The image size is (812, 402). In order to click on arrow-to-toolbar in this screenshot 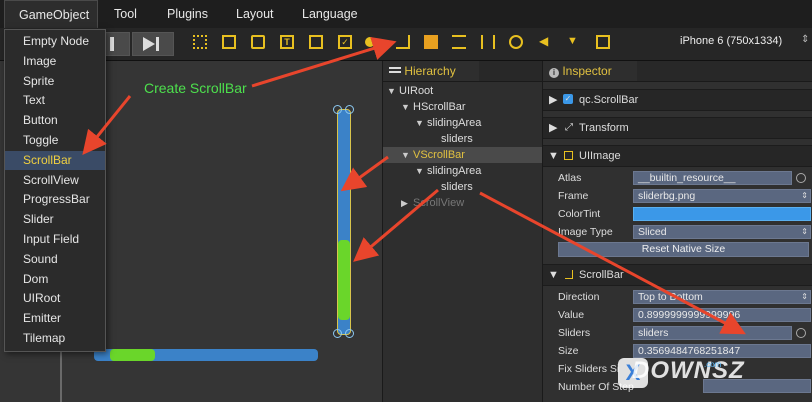, I will do `click(324, 62)`.